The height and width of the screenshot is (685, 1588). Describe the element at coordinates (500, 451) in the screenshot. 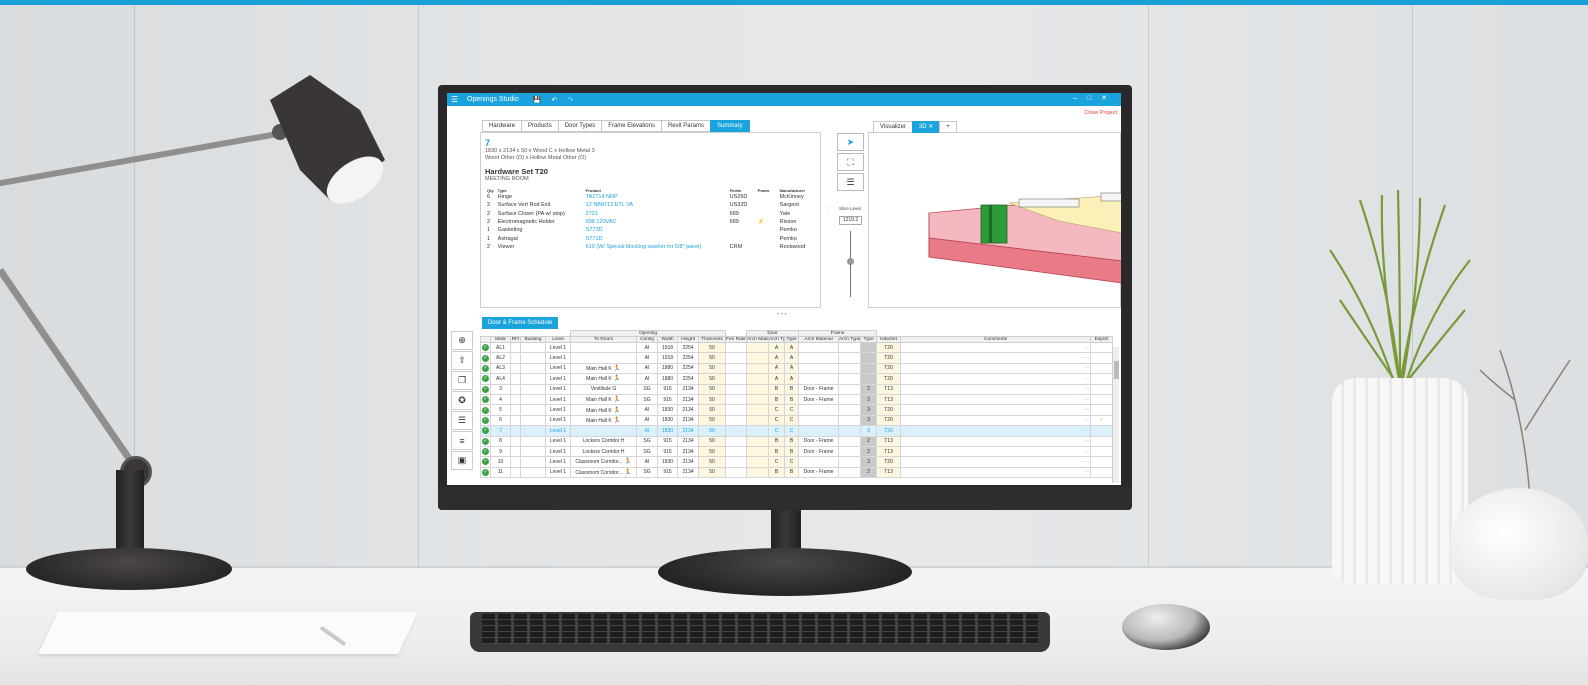

I see `cell-mark: 9` at that location.